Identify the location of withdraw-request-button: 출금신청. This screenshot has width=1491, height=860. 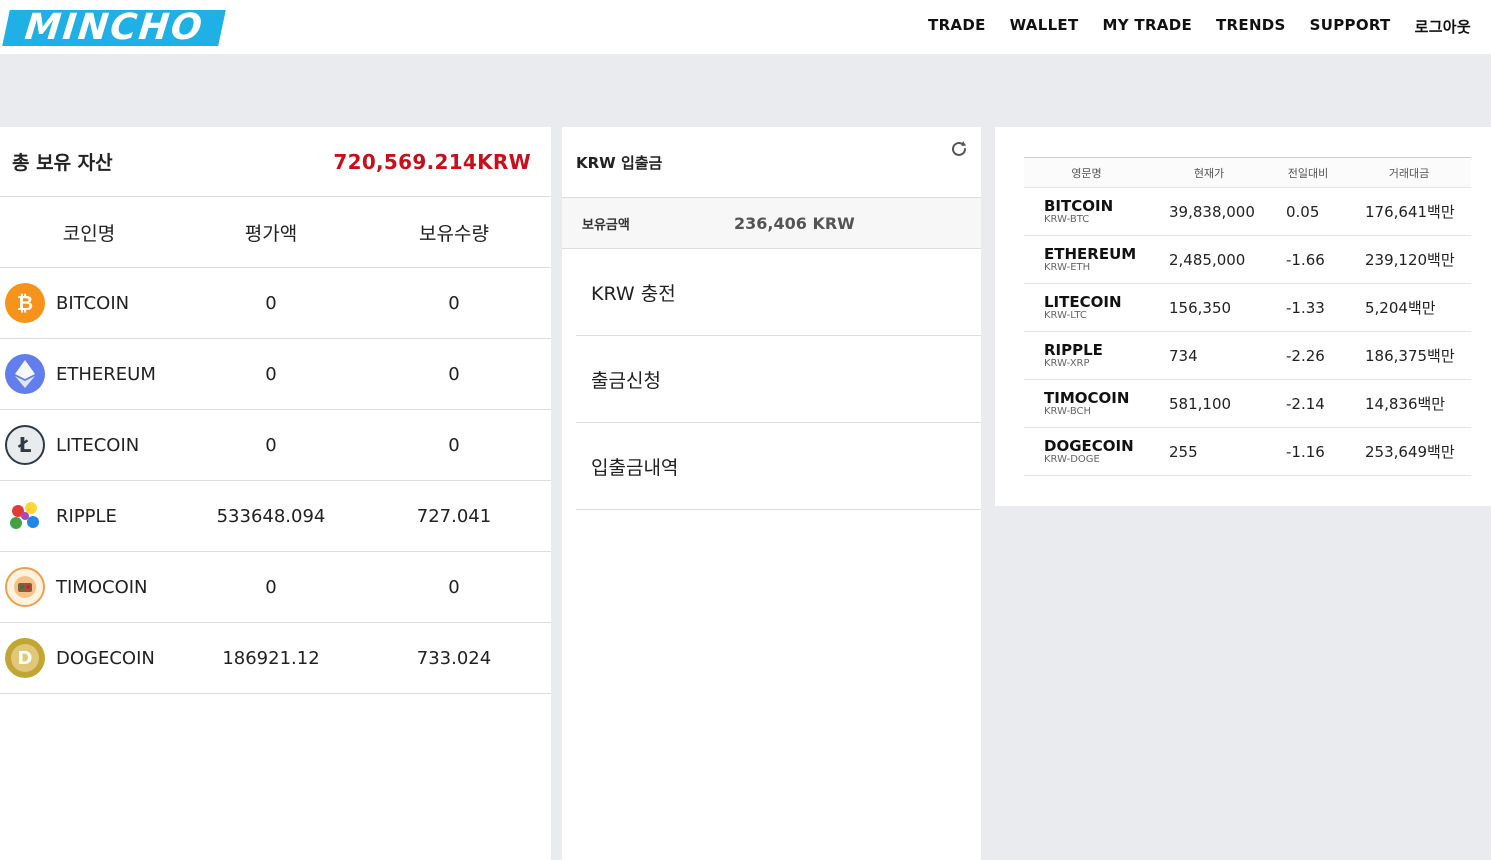
(778, 379).